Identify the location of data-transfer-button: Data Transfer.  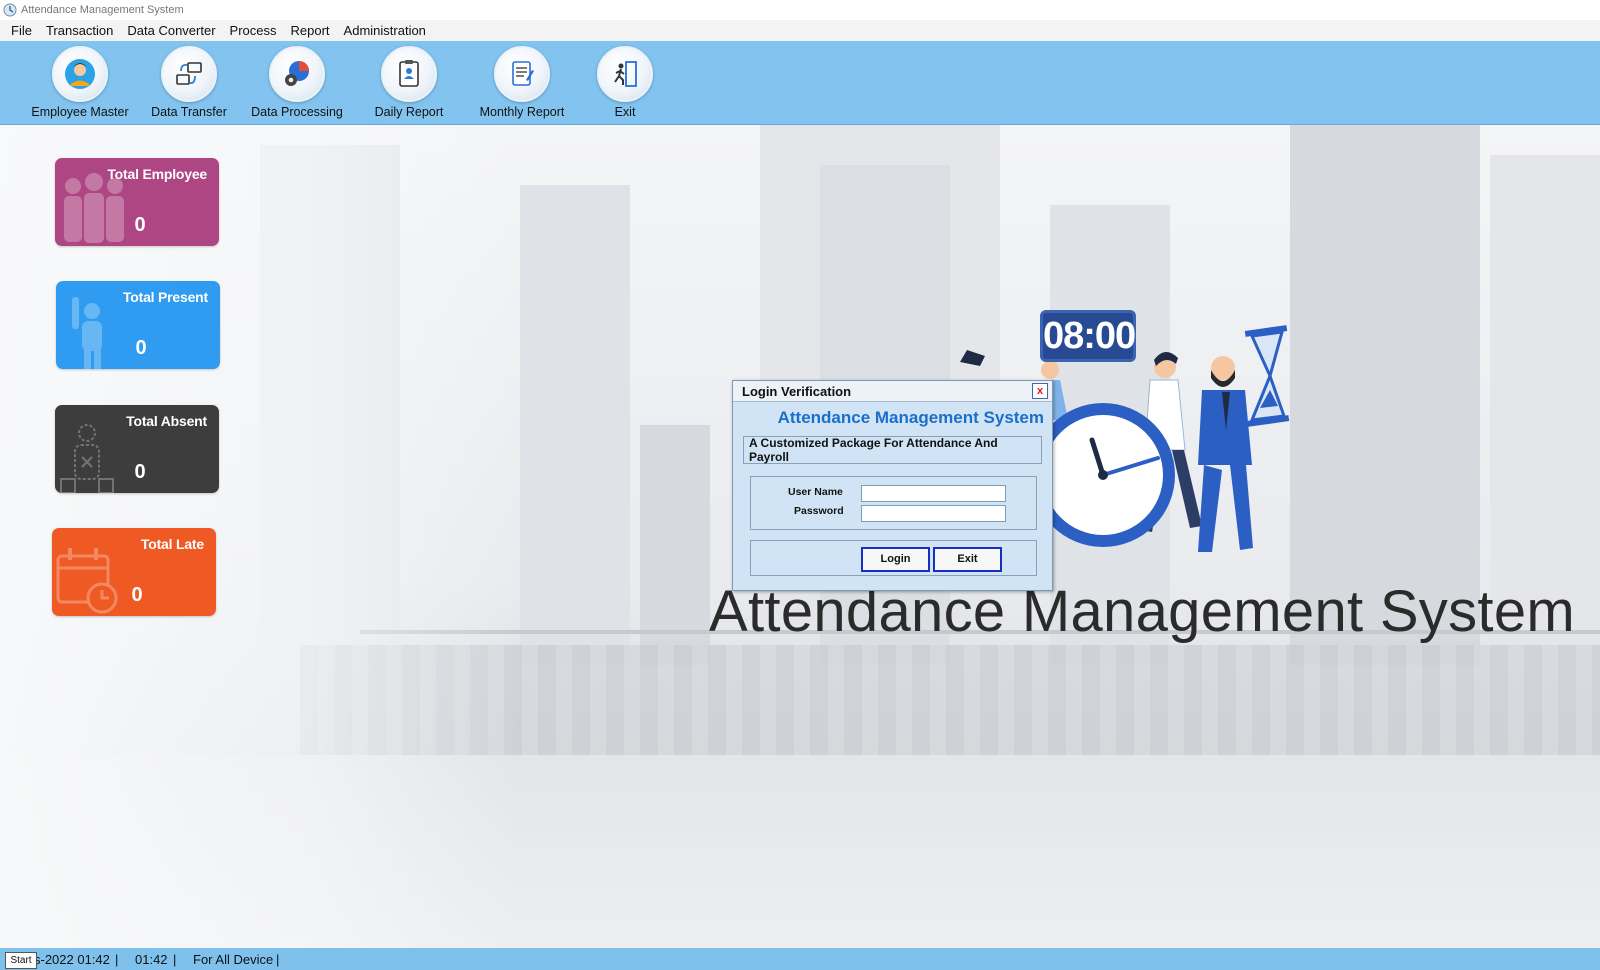
(189, 82).